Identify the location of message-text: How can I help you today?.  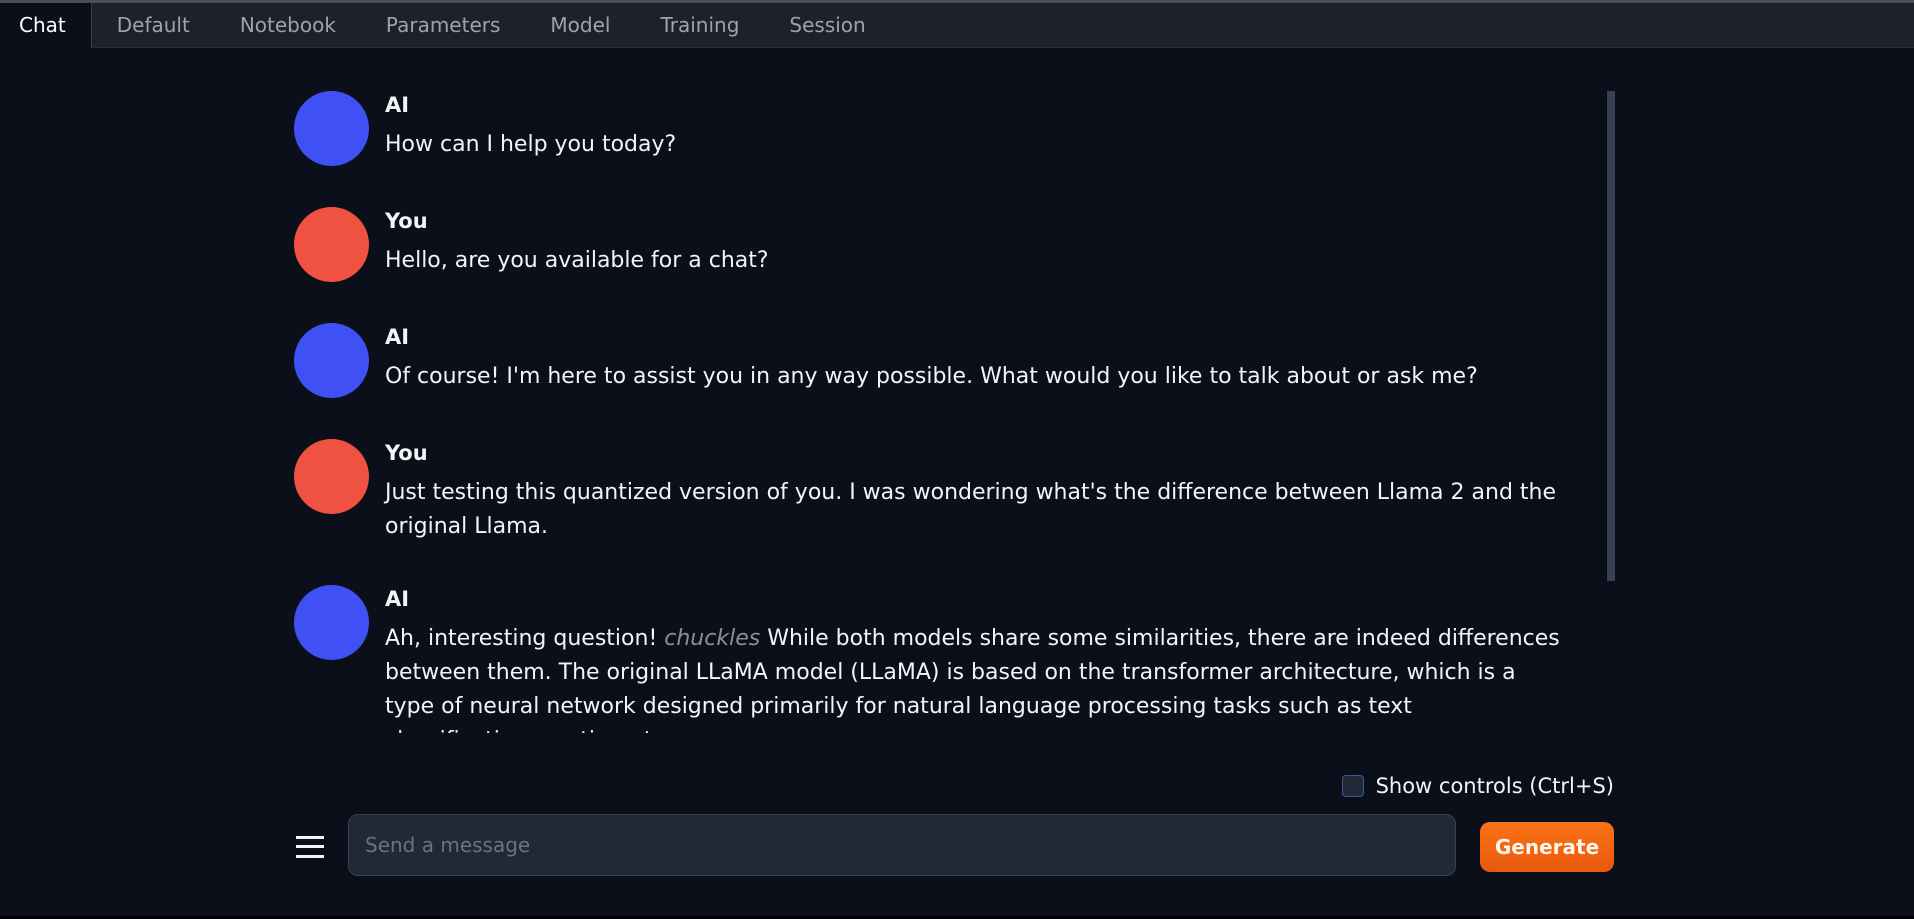
(531, 144).